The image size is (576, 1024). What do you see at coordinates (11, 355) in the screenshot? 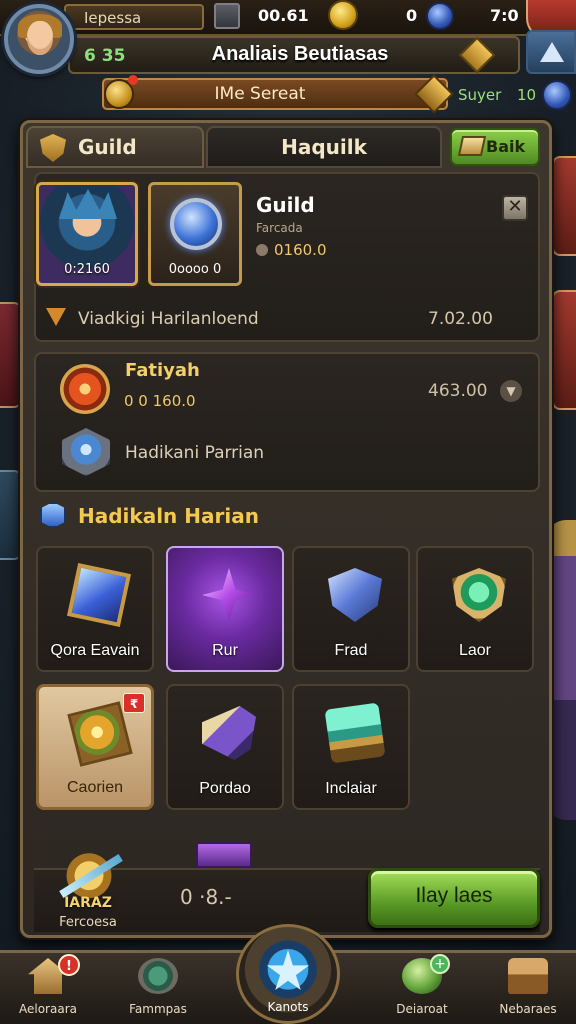
I see `left-side-tab` at bounding box center [11, 355].